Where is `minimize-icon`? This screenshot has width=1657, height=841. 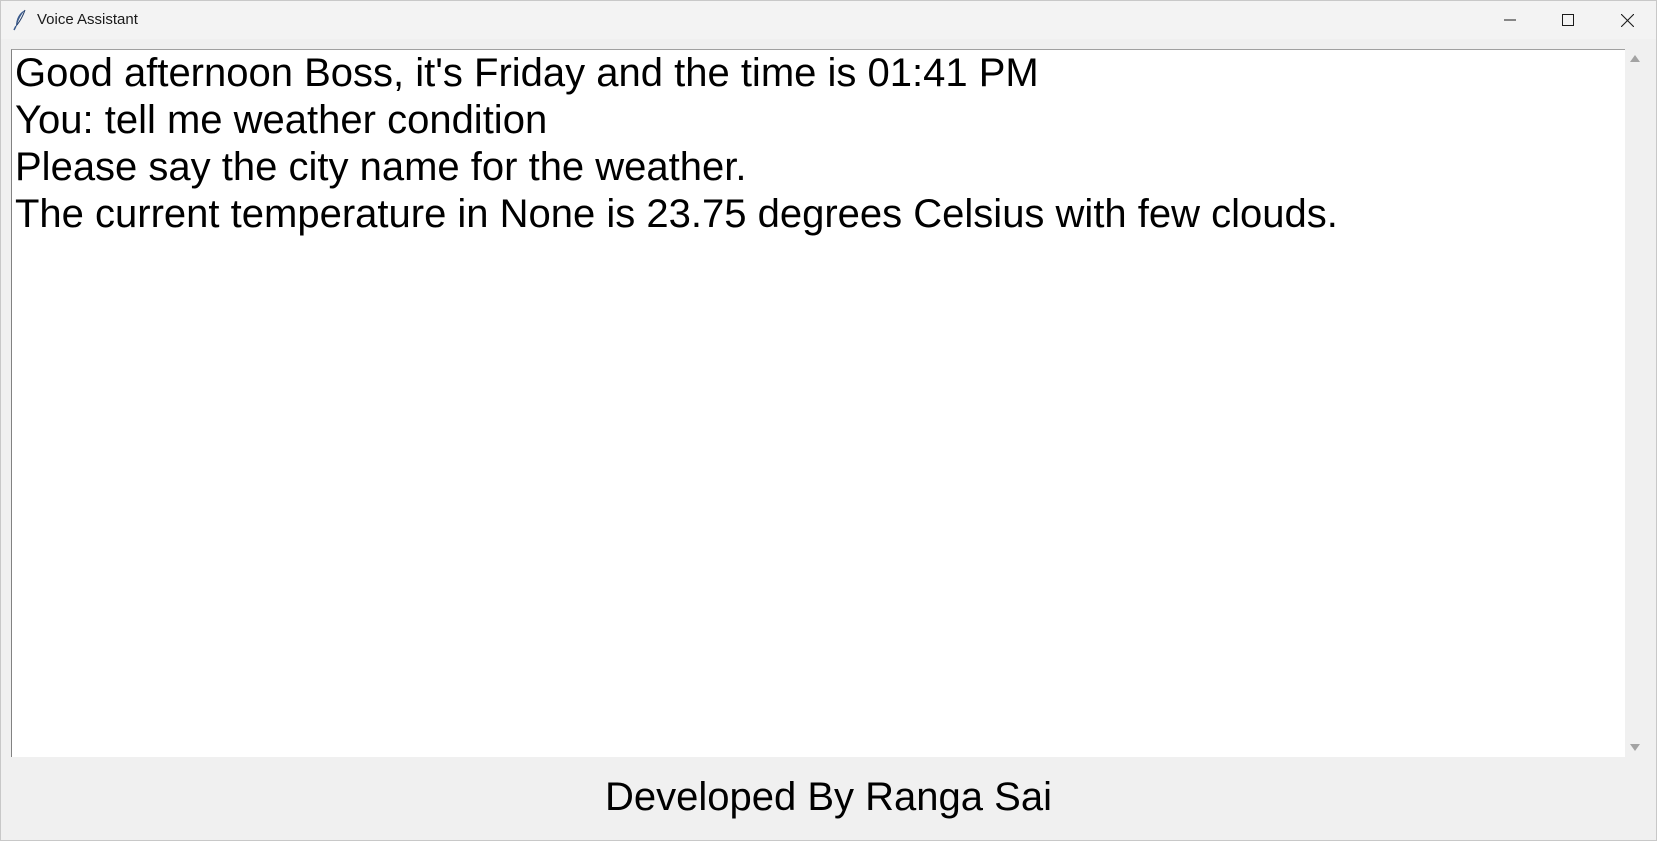
minimize-icon is located at coordinates (1510, 20).